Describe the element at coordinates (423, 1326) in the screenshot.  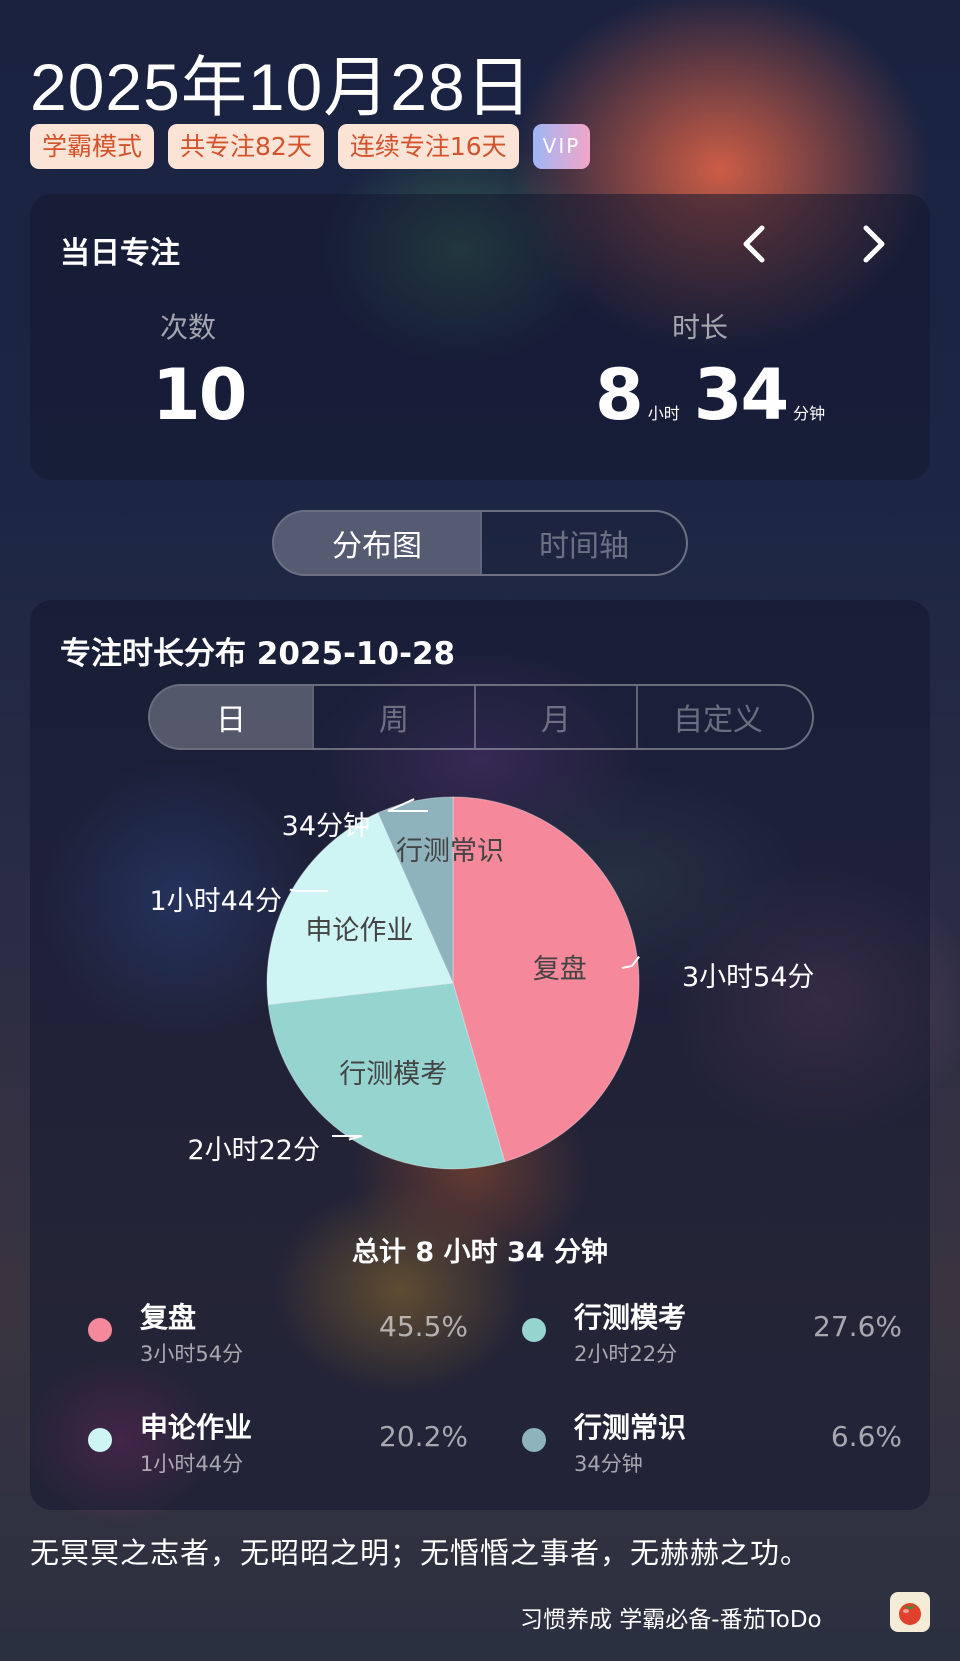
I see `legend-percent: 45.5%` at that location.